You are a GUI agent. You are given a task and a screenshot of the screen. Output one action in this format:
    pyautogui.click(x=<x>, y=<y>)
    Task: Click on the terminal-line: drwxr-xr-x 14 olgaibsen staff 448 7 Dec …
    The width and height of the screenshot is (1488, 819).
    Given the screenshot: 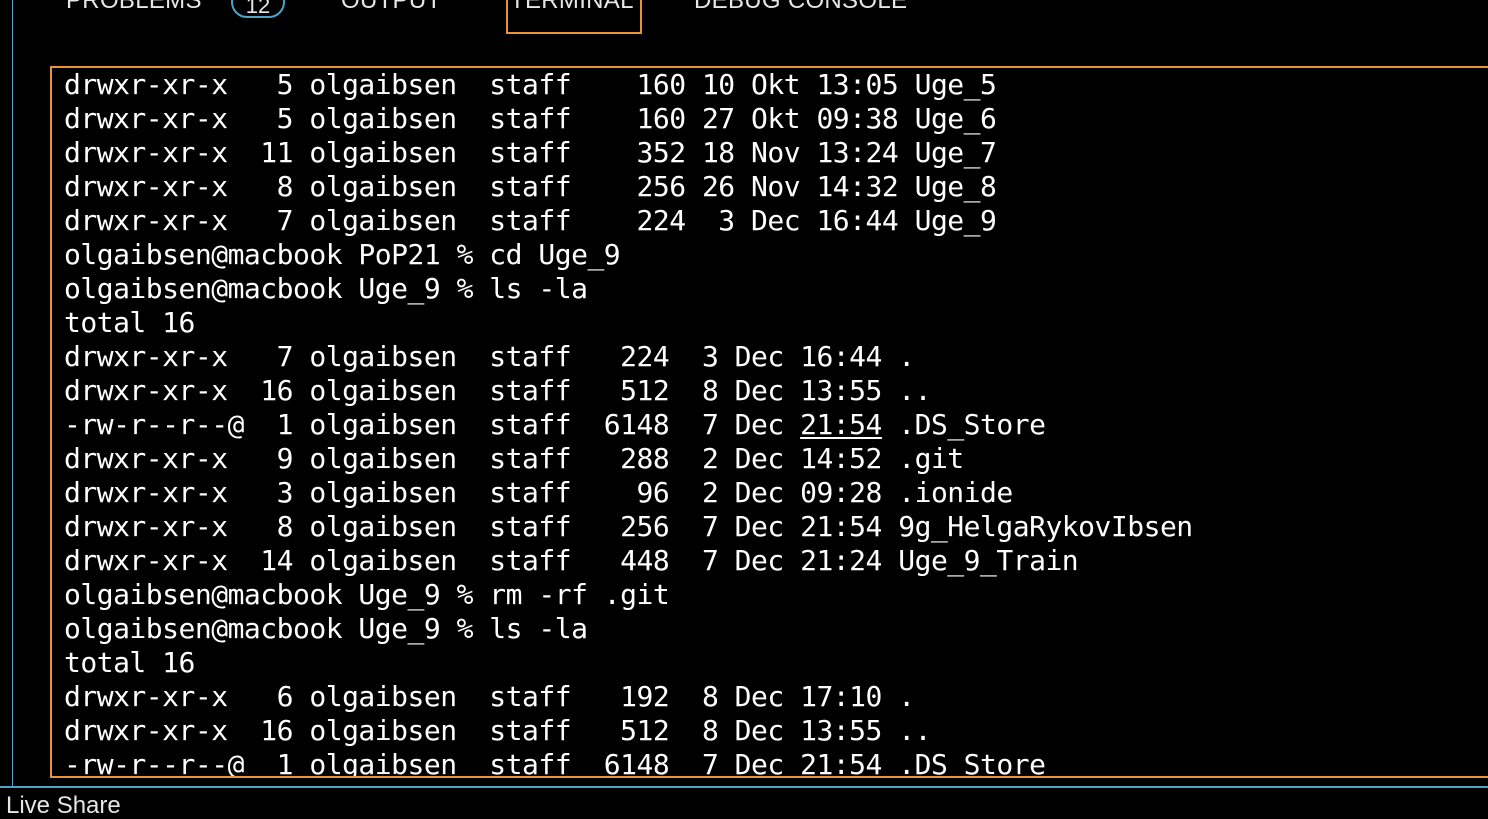 What is the action you would take?
    pyautogui.click(x=571, y=560)
    